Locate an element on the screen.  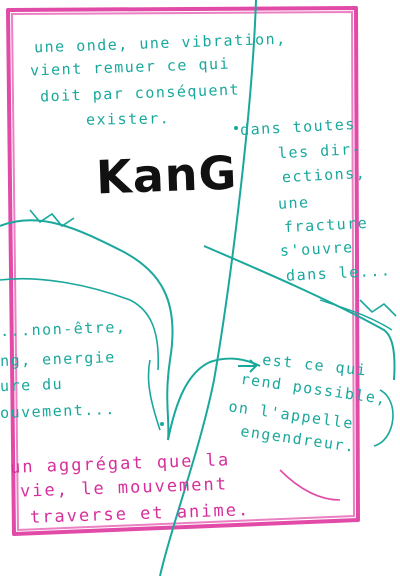
text-line: les dir- is located at coordinates (320, 151).